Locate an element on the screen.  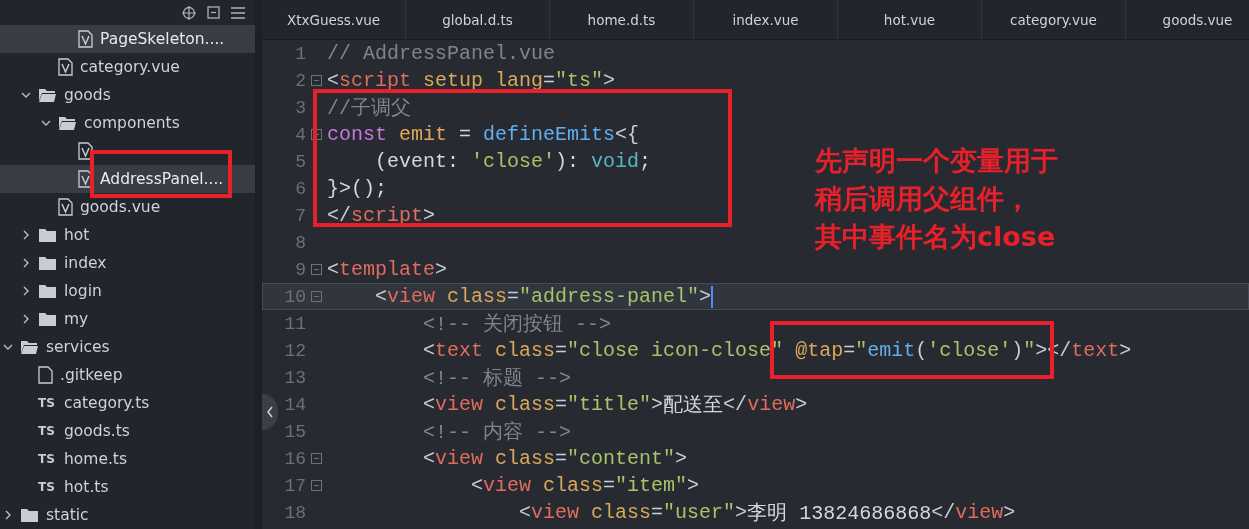
code-line: <!-- 标题 --> is located at coordinates (497, 378).